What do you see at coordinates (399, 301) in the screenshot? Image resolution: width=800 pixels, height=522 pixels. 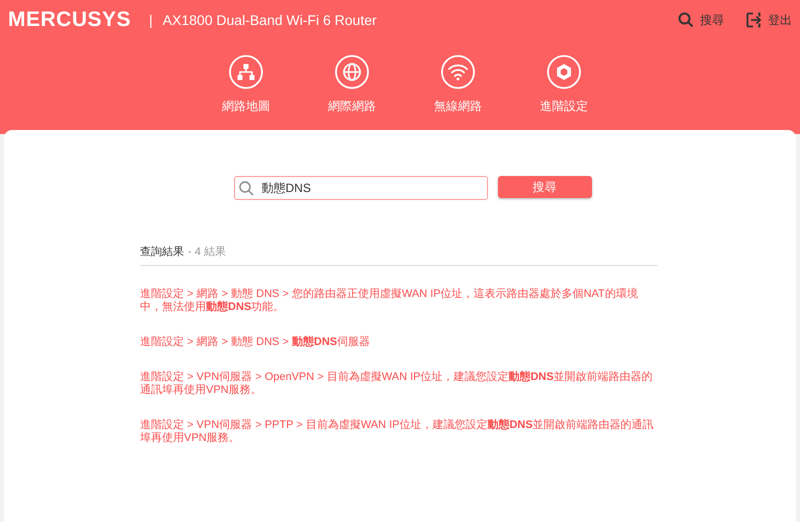 I see `search-result-link: 進階設定 > 網路 > 動態 DNS > 您的路由器正使用虛擬WAN IP位址，這表示路由器處於多個NAT的環境中，無法使用動態DNS功能。` at bounding box center [399, 301].